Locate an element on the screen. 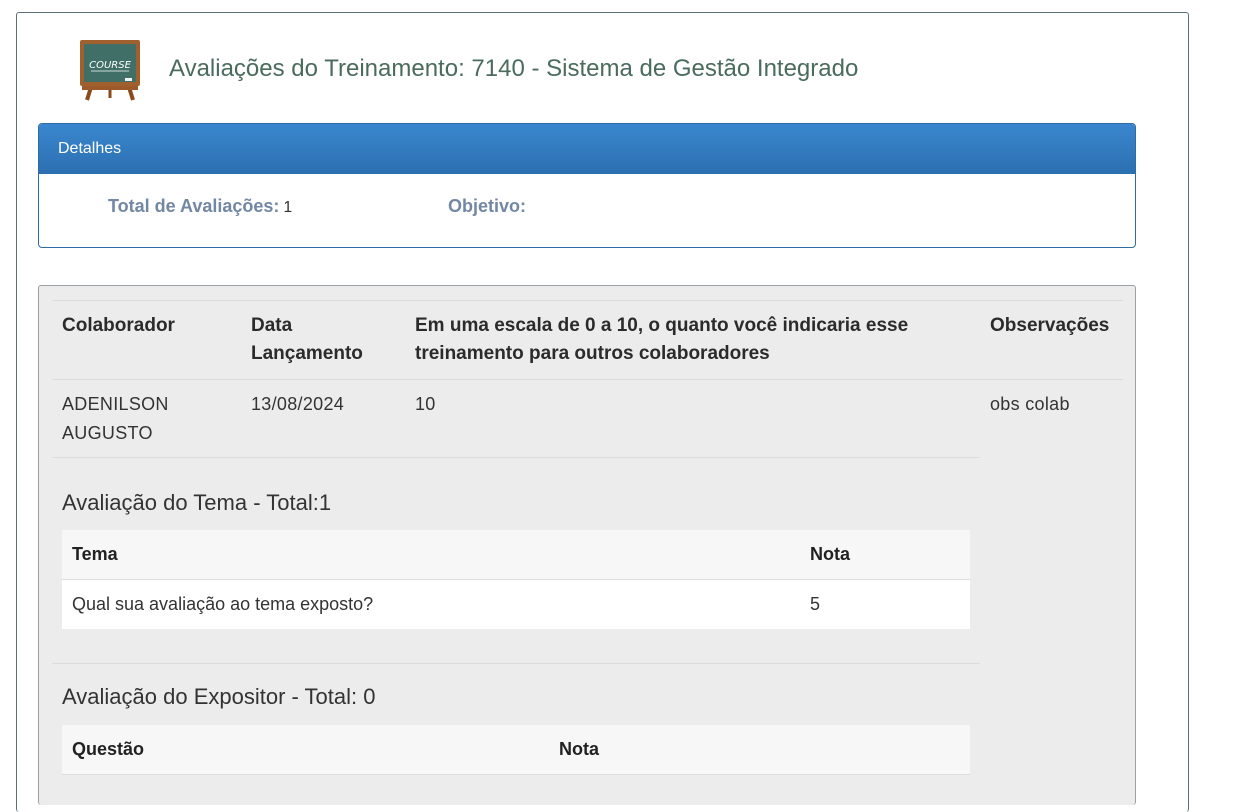  section-divider is located at coordinates (516, 663).